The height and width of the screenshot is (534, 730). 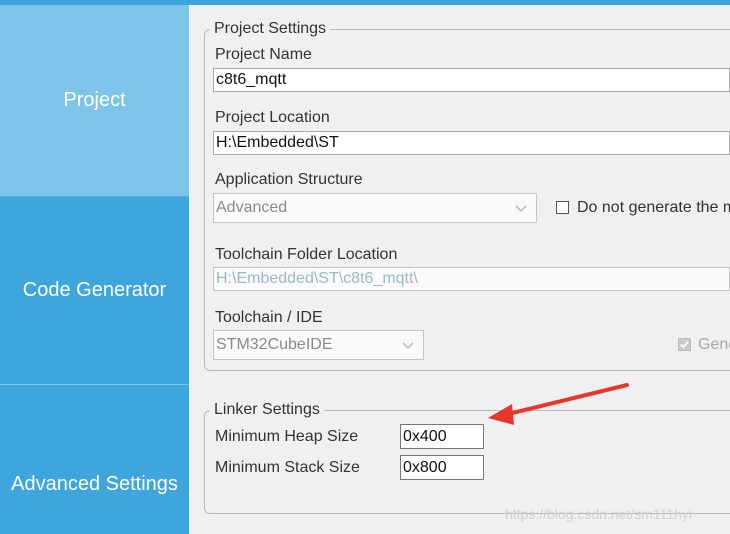 I want to click on watermark: https://blog.csdn.net/sm111hyi, so click(x=599, y=514).